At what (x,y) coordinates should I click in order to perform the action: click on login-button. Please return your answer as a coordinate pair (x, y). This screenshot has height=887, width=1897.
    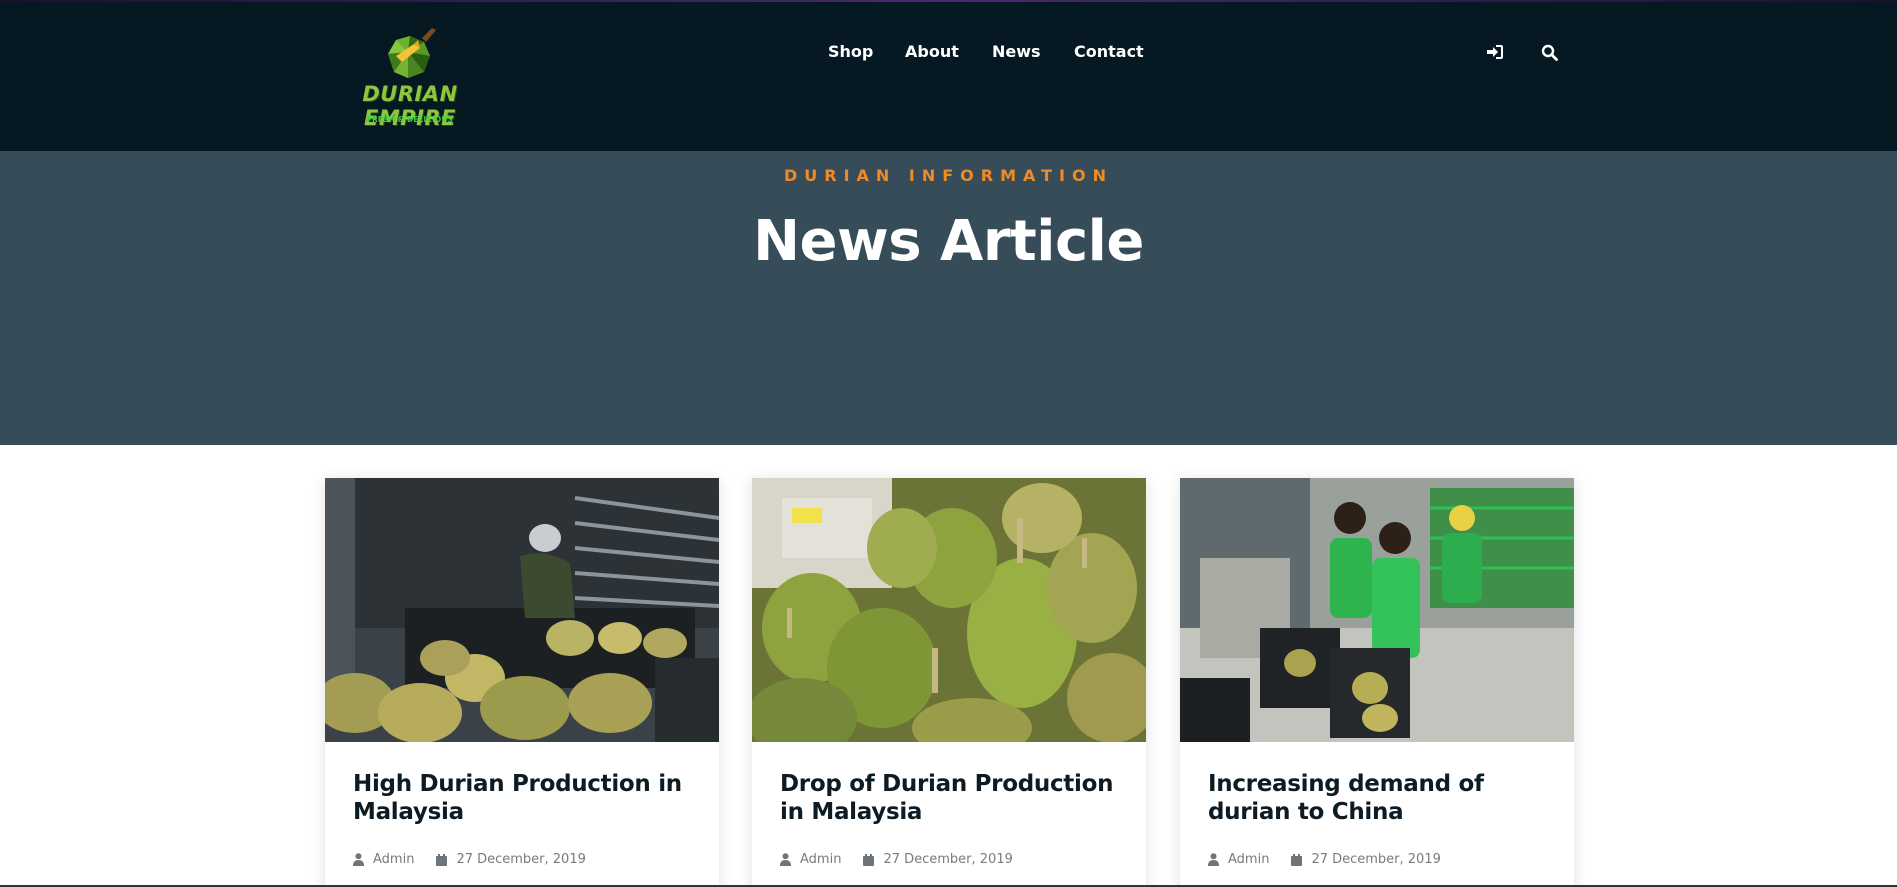
    Looking at the image, I should click on (1495, 52).